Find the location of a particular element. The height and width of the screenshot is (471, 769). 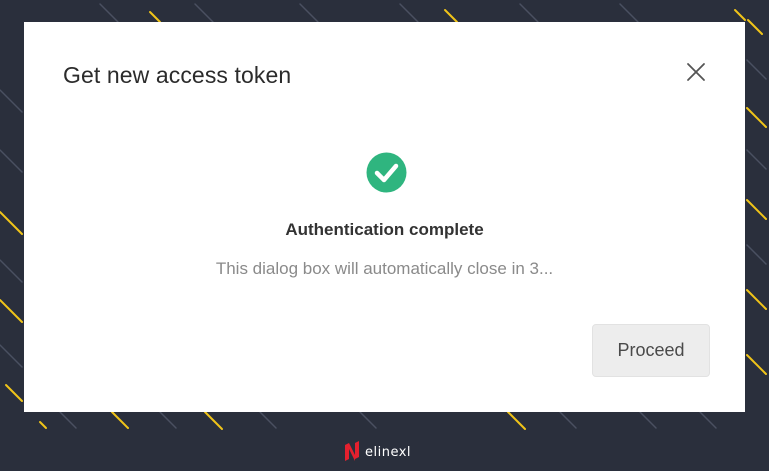

close-button is located at coordinates (696, 72).